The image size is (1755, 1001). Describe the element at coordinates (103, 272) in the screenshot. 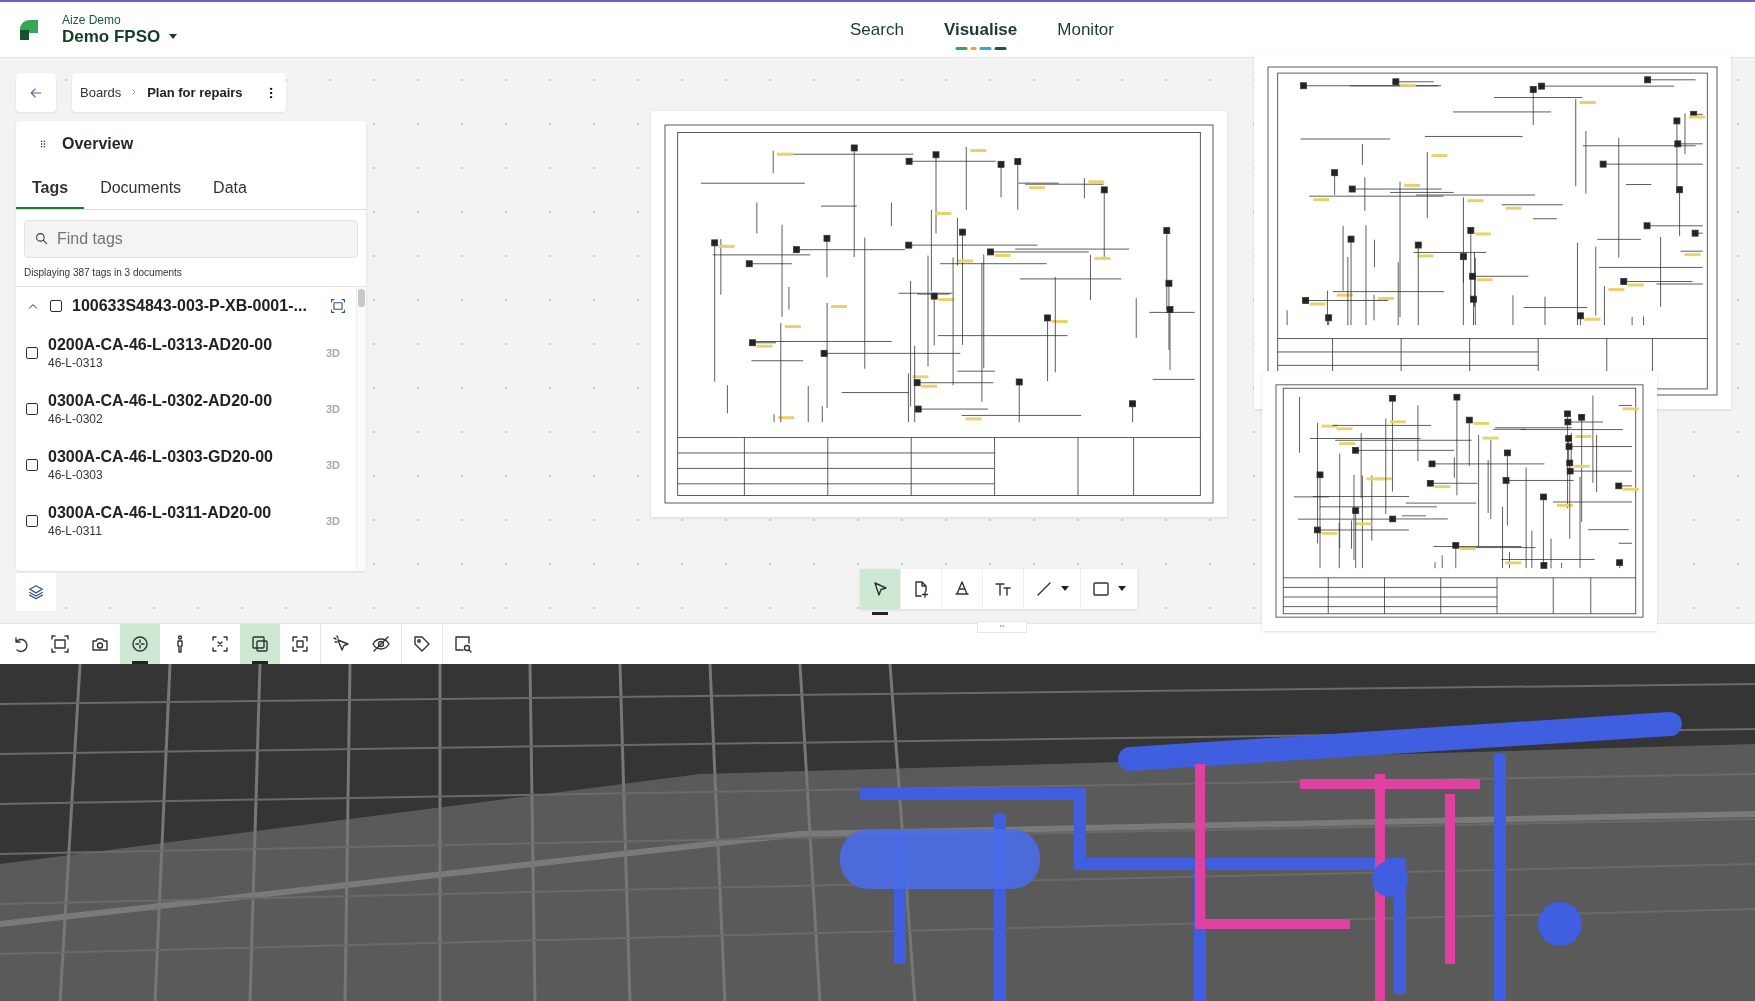

I see `result-summary: Displaying 387 tags in 3 documents` at that location.